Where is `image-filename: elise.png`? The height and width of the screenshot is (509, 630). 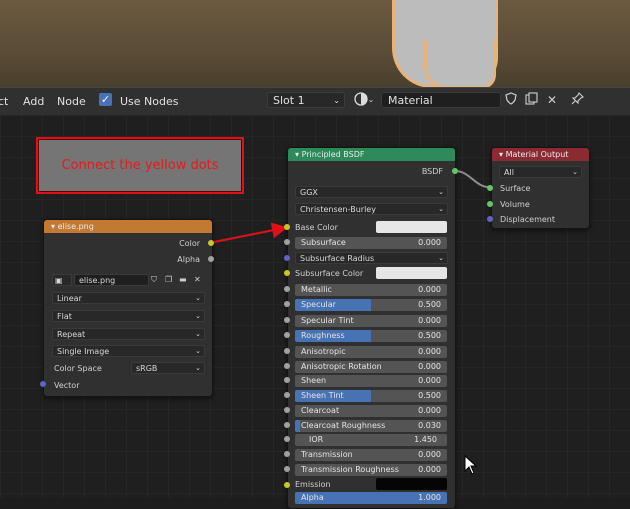 image-filename: elise.png is located at coordinates (97, 280).